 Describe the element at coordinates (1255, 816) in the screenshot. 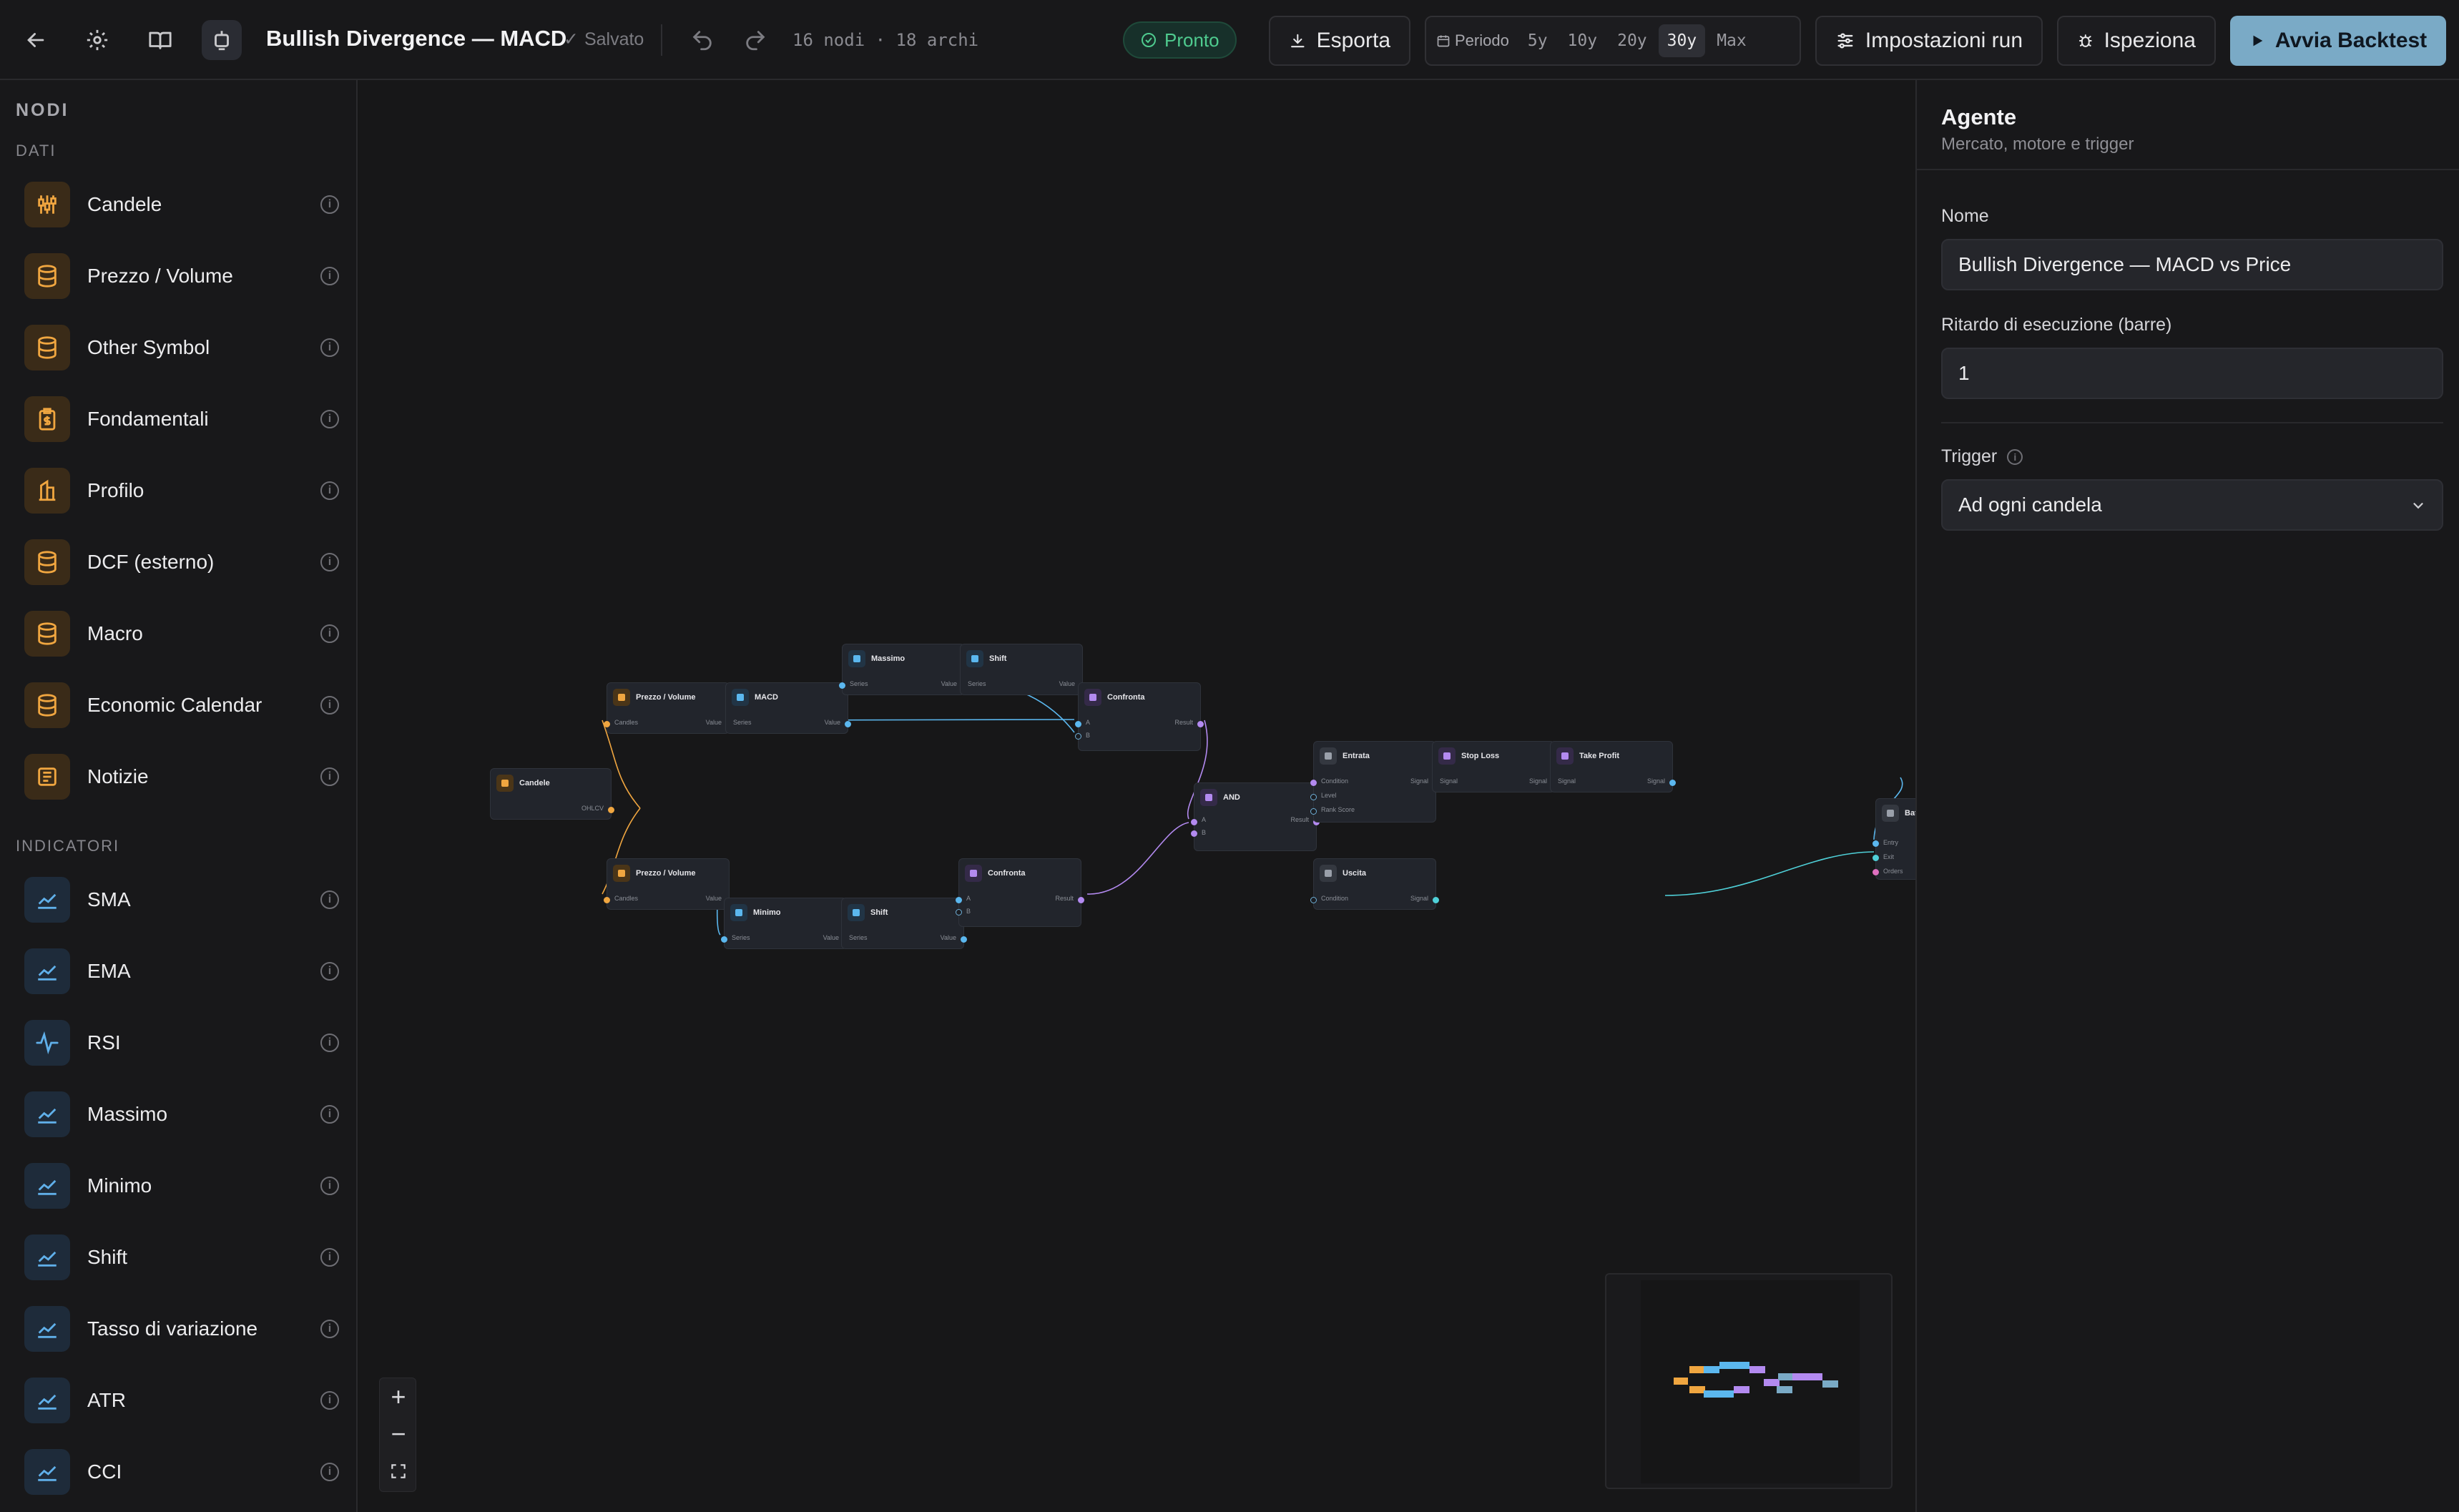

I see `node-and: AND A B Result` at that location.